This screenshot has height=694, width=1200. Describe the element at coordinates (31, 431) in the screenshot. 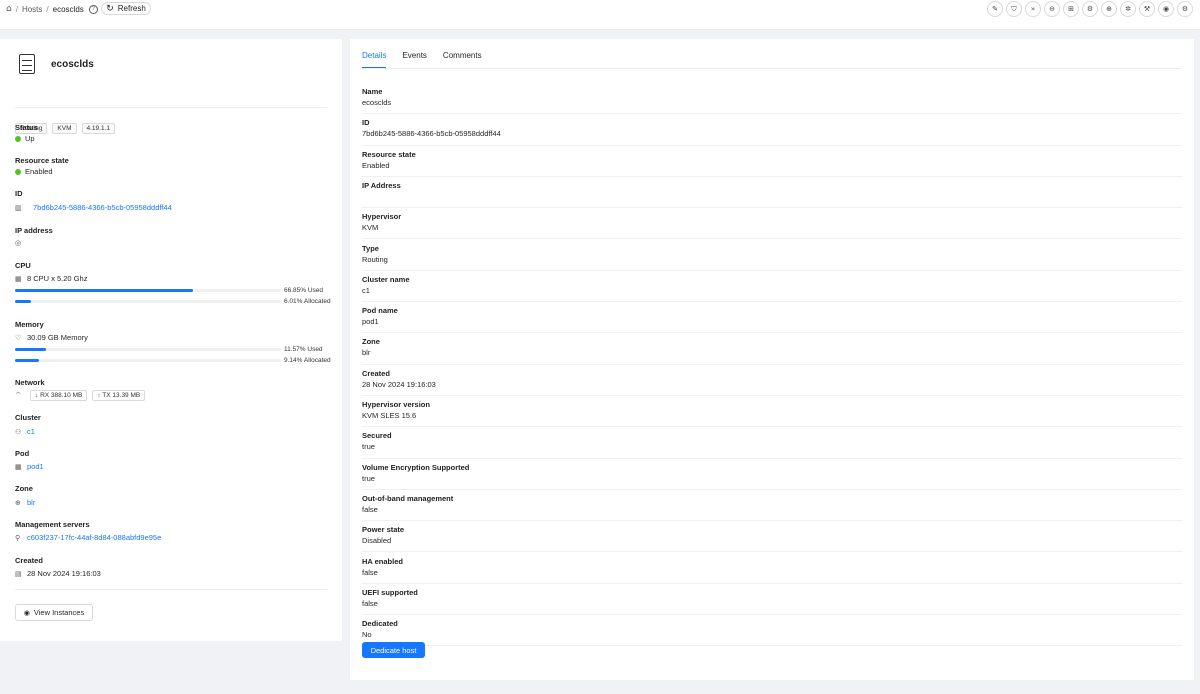

I see `cluster-link: c1` at that location.